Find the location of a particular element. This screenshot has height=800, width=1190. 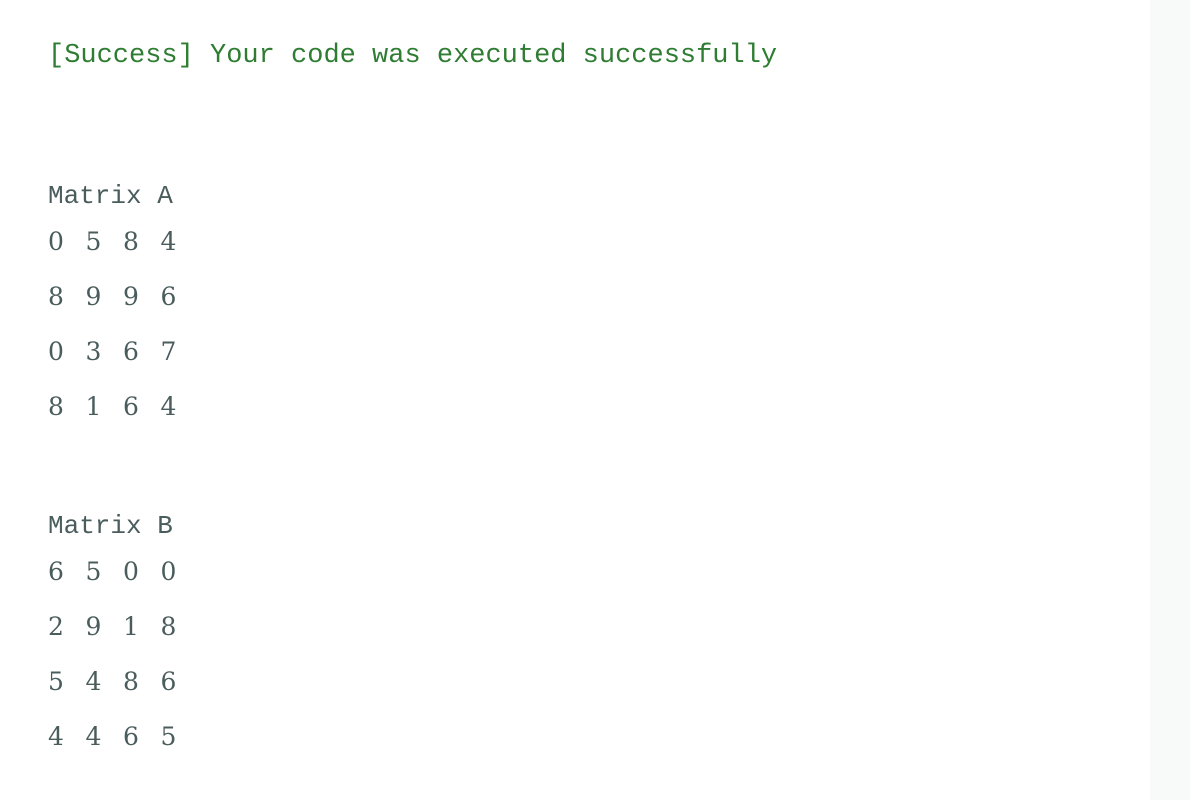

matrix-b-row-4: 4 4 6 5 is located at coordinates (123, 736).